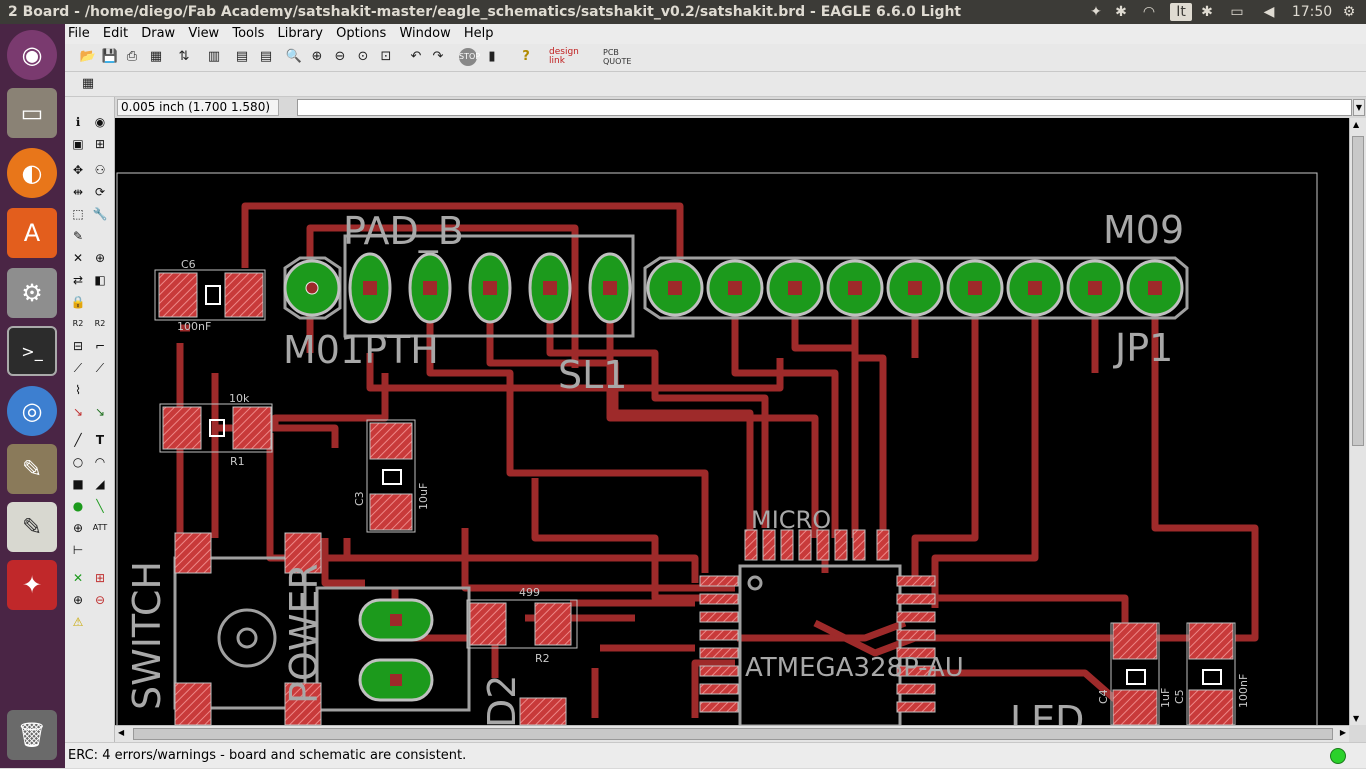 The image size is (1366, 769). What do you see at coordinates (78, 600) in the screenshot?
I see `drc-icon: ⊕` at bounding box center [78, 600].